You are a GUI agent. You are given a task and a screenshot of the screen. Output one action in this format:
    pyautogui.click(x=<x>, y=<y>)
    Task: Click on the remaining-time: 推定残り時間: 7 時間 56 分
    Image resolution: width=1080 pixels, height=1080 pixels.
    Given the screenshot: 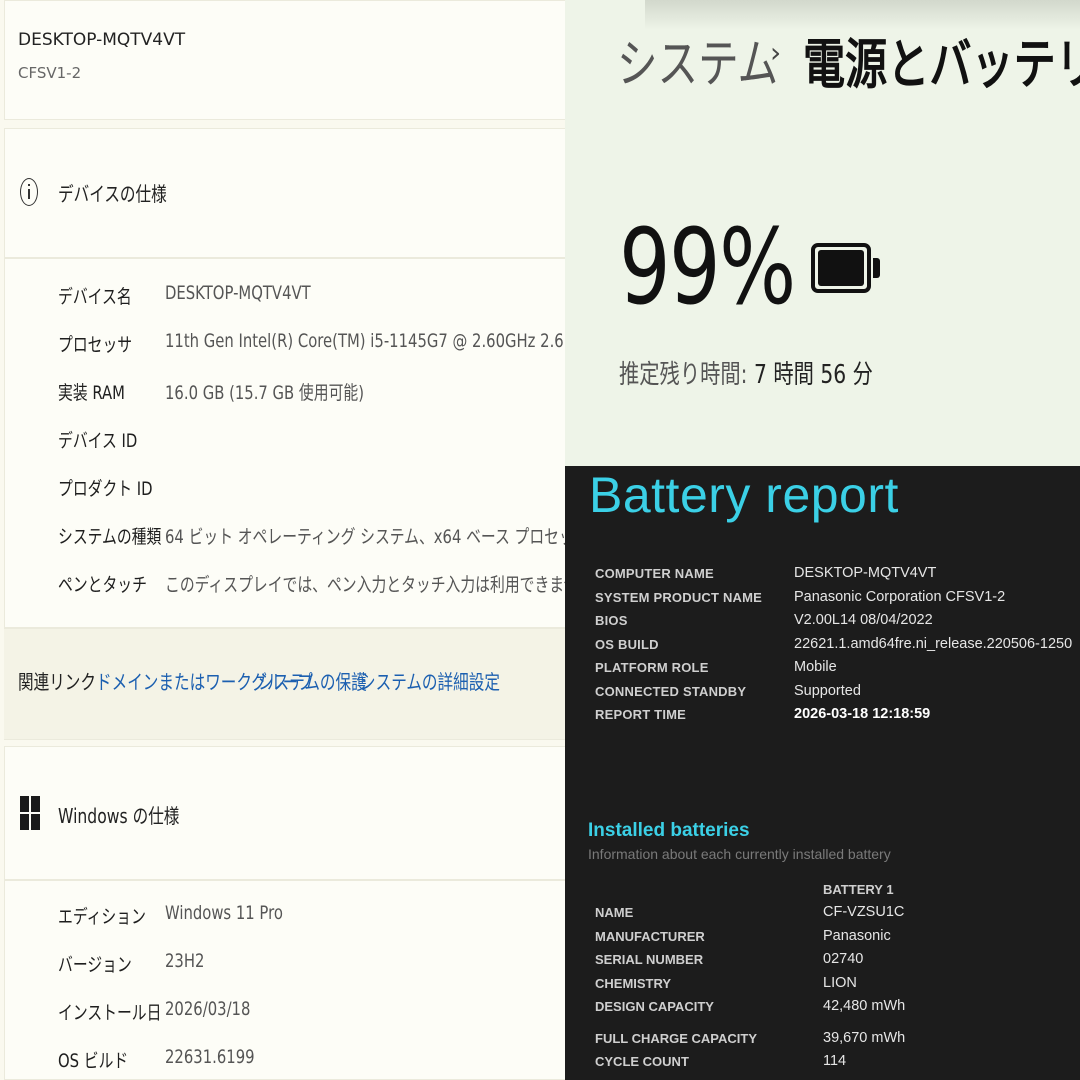 What is the action you would take?
    pyautogui.click(x=781, y=372)
    